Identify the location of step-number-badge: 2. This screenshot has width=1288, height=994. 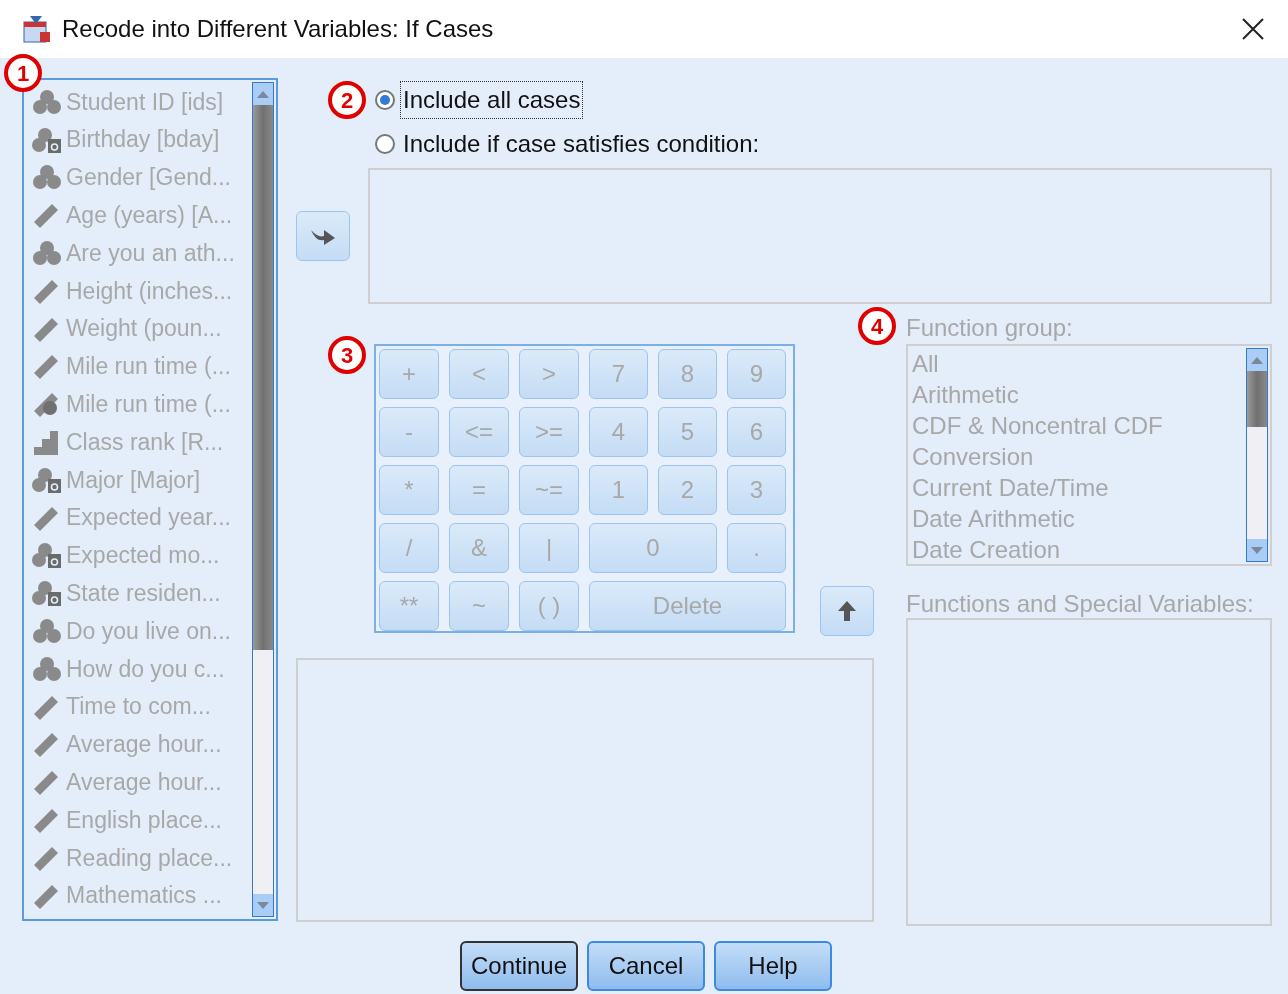
(347, 100).